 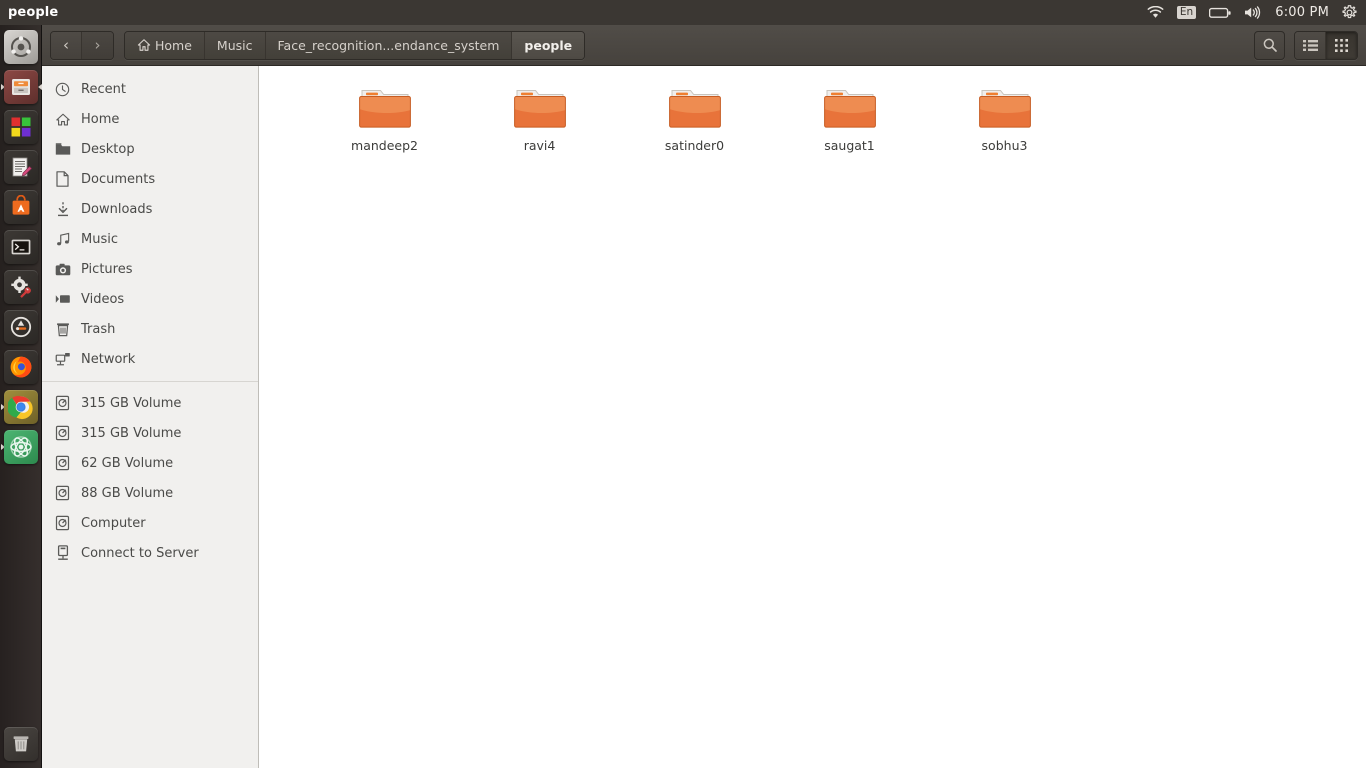 I want to click on sidebar-item-trash: Trash, so click(x=150, y=329).